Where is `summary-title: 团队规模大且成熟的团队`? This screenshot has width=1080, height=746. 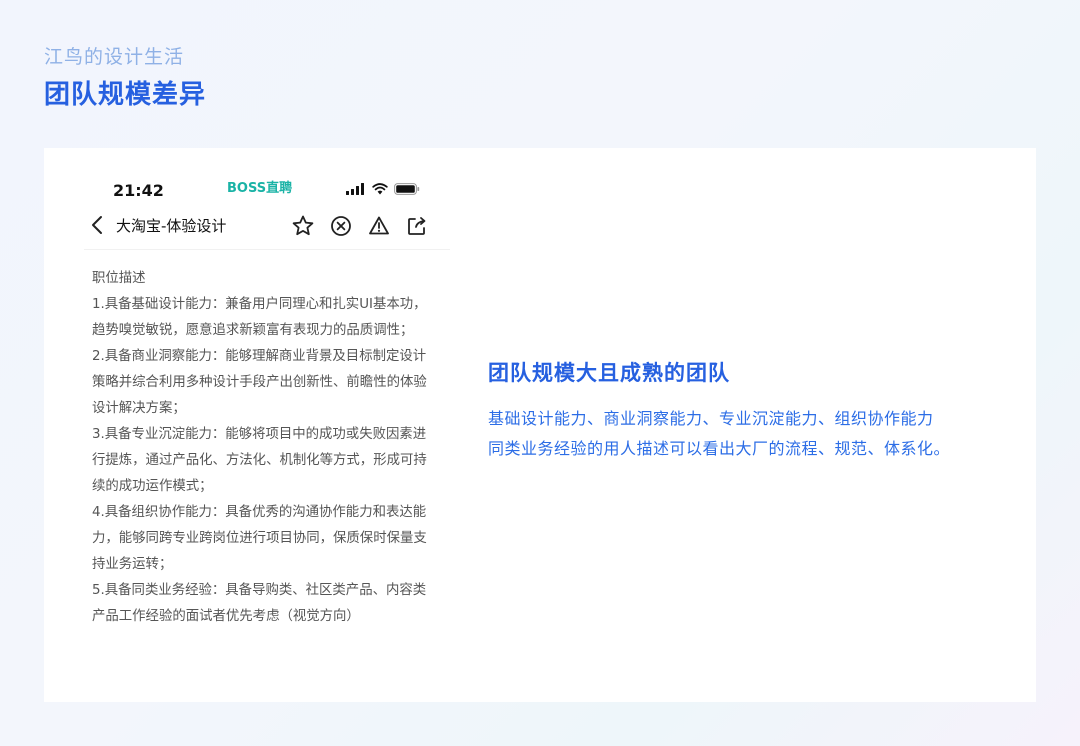 summary-title: 团队规模大且成熟的团队 is located at coordinates (609, 373).